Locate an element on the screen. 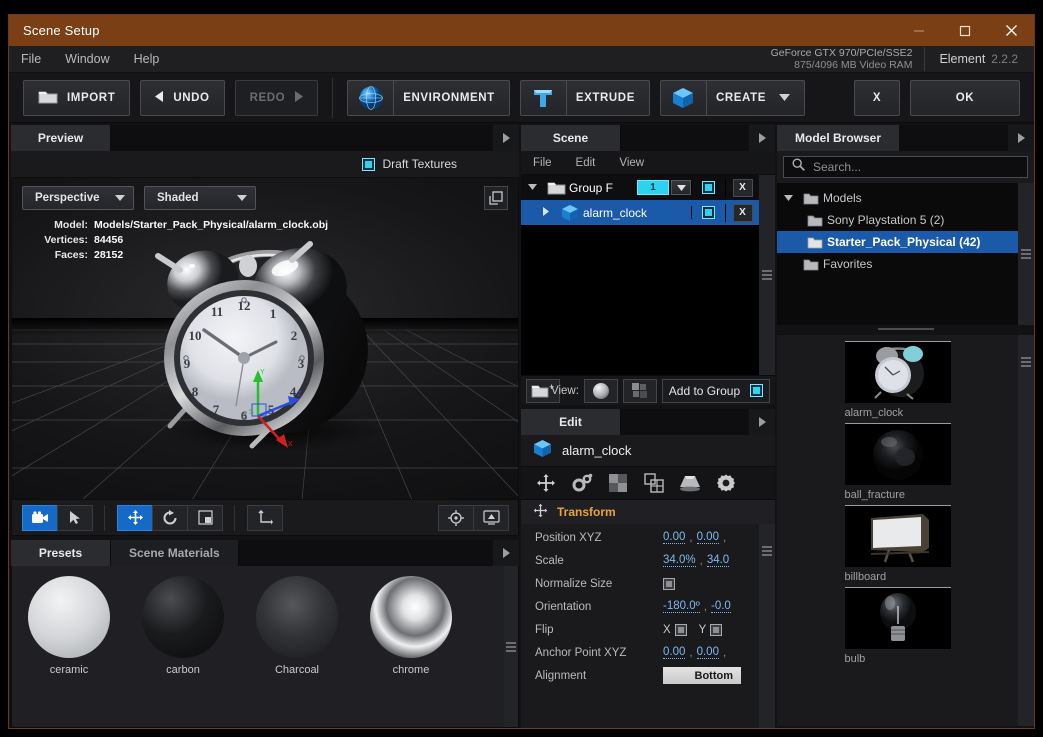 This screenshot has width=1043, height=737. group-icon is located at coordinates (654, 483).